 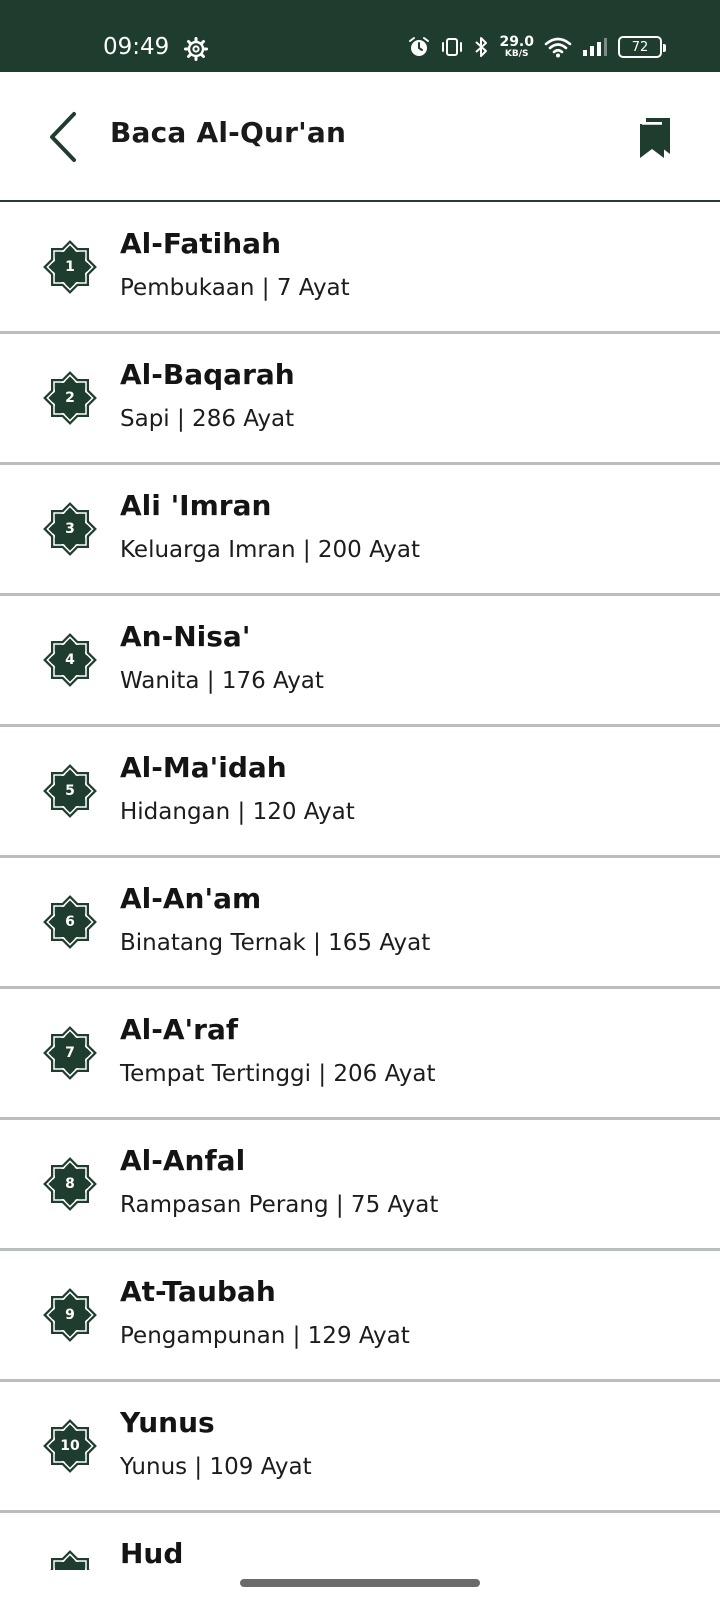 I want to click on surah-info: Pengampunan | 129 Ayat, so click(x=265, y=1336).